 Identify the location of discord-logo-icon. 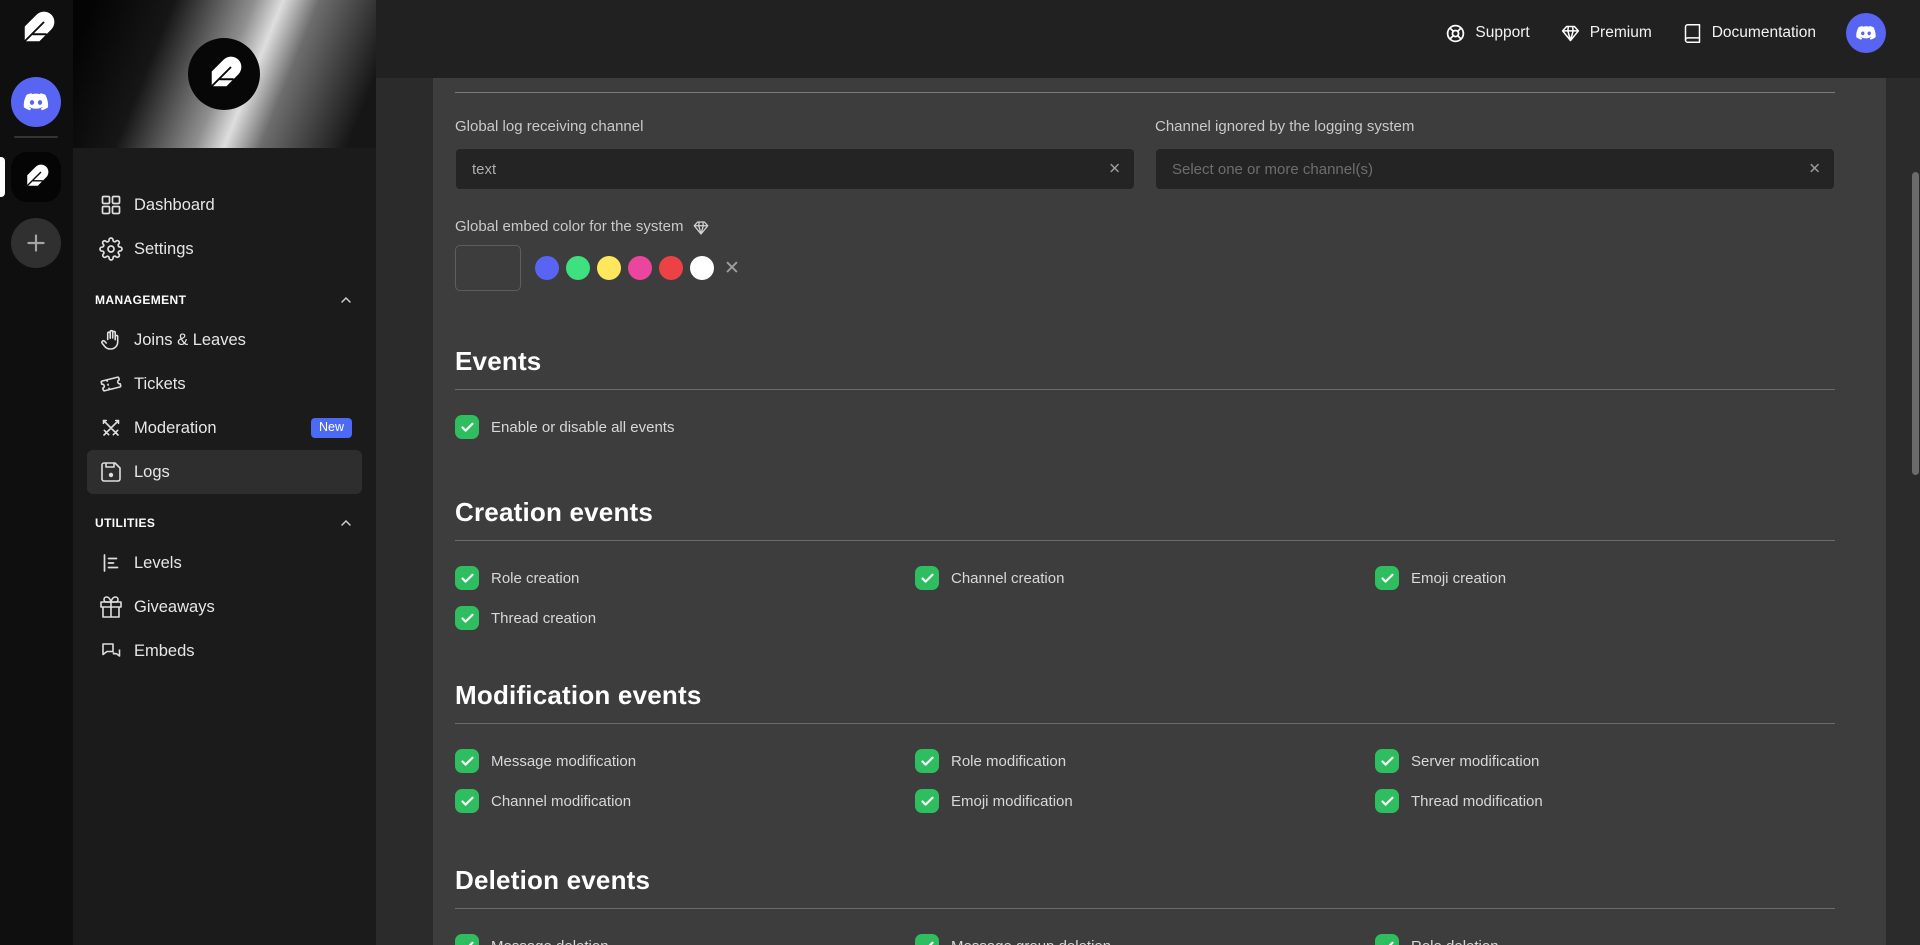
(1866, 33).